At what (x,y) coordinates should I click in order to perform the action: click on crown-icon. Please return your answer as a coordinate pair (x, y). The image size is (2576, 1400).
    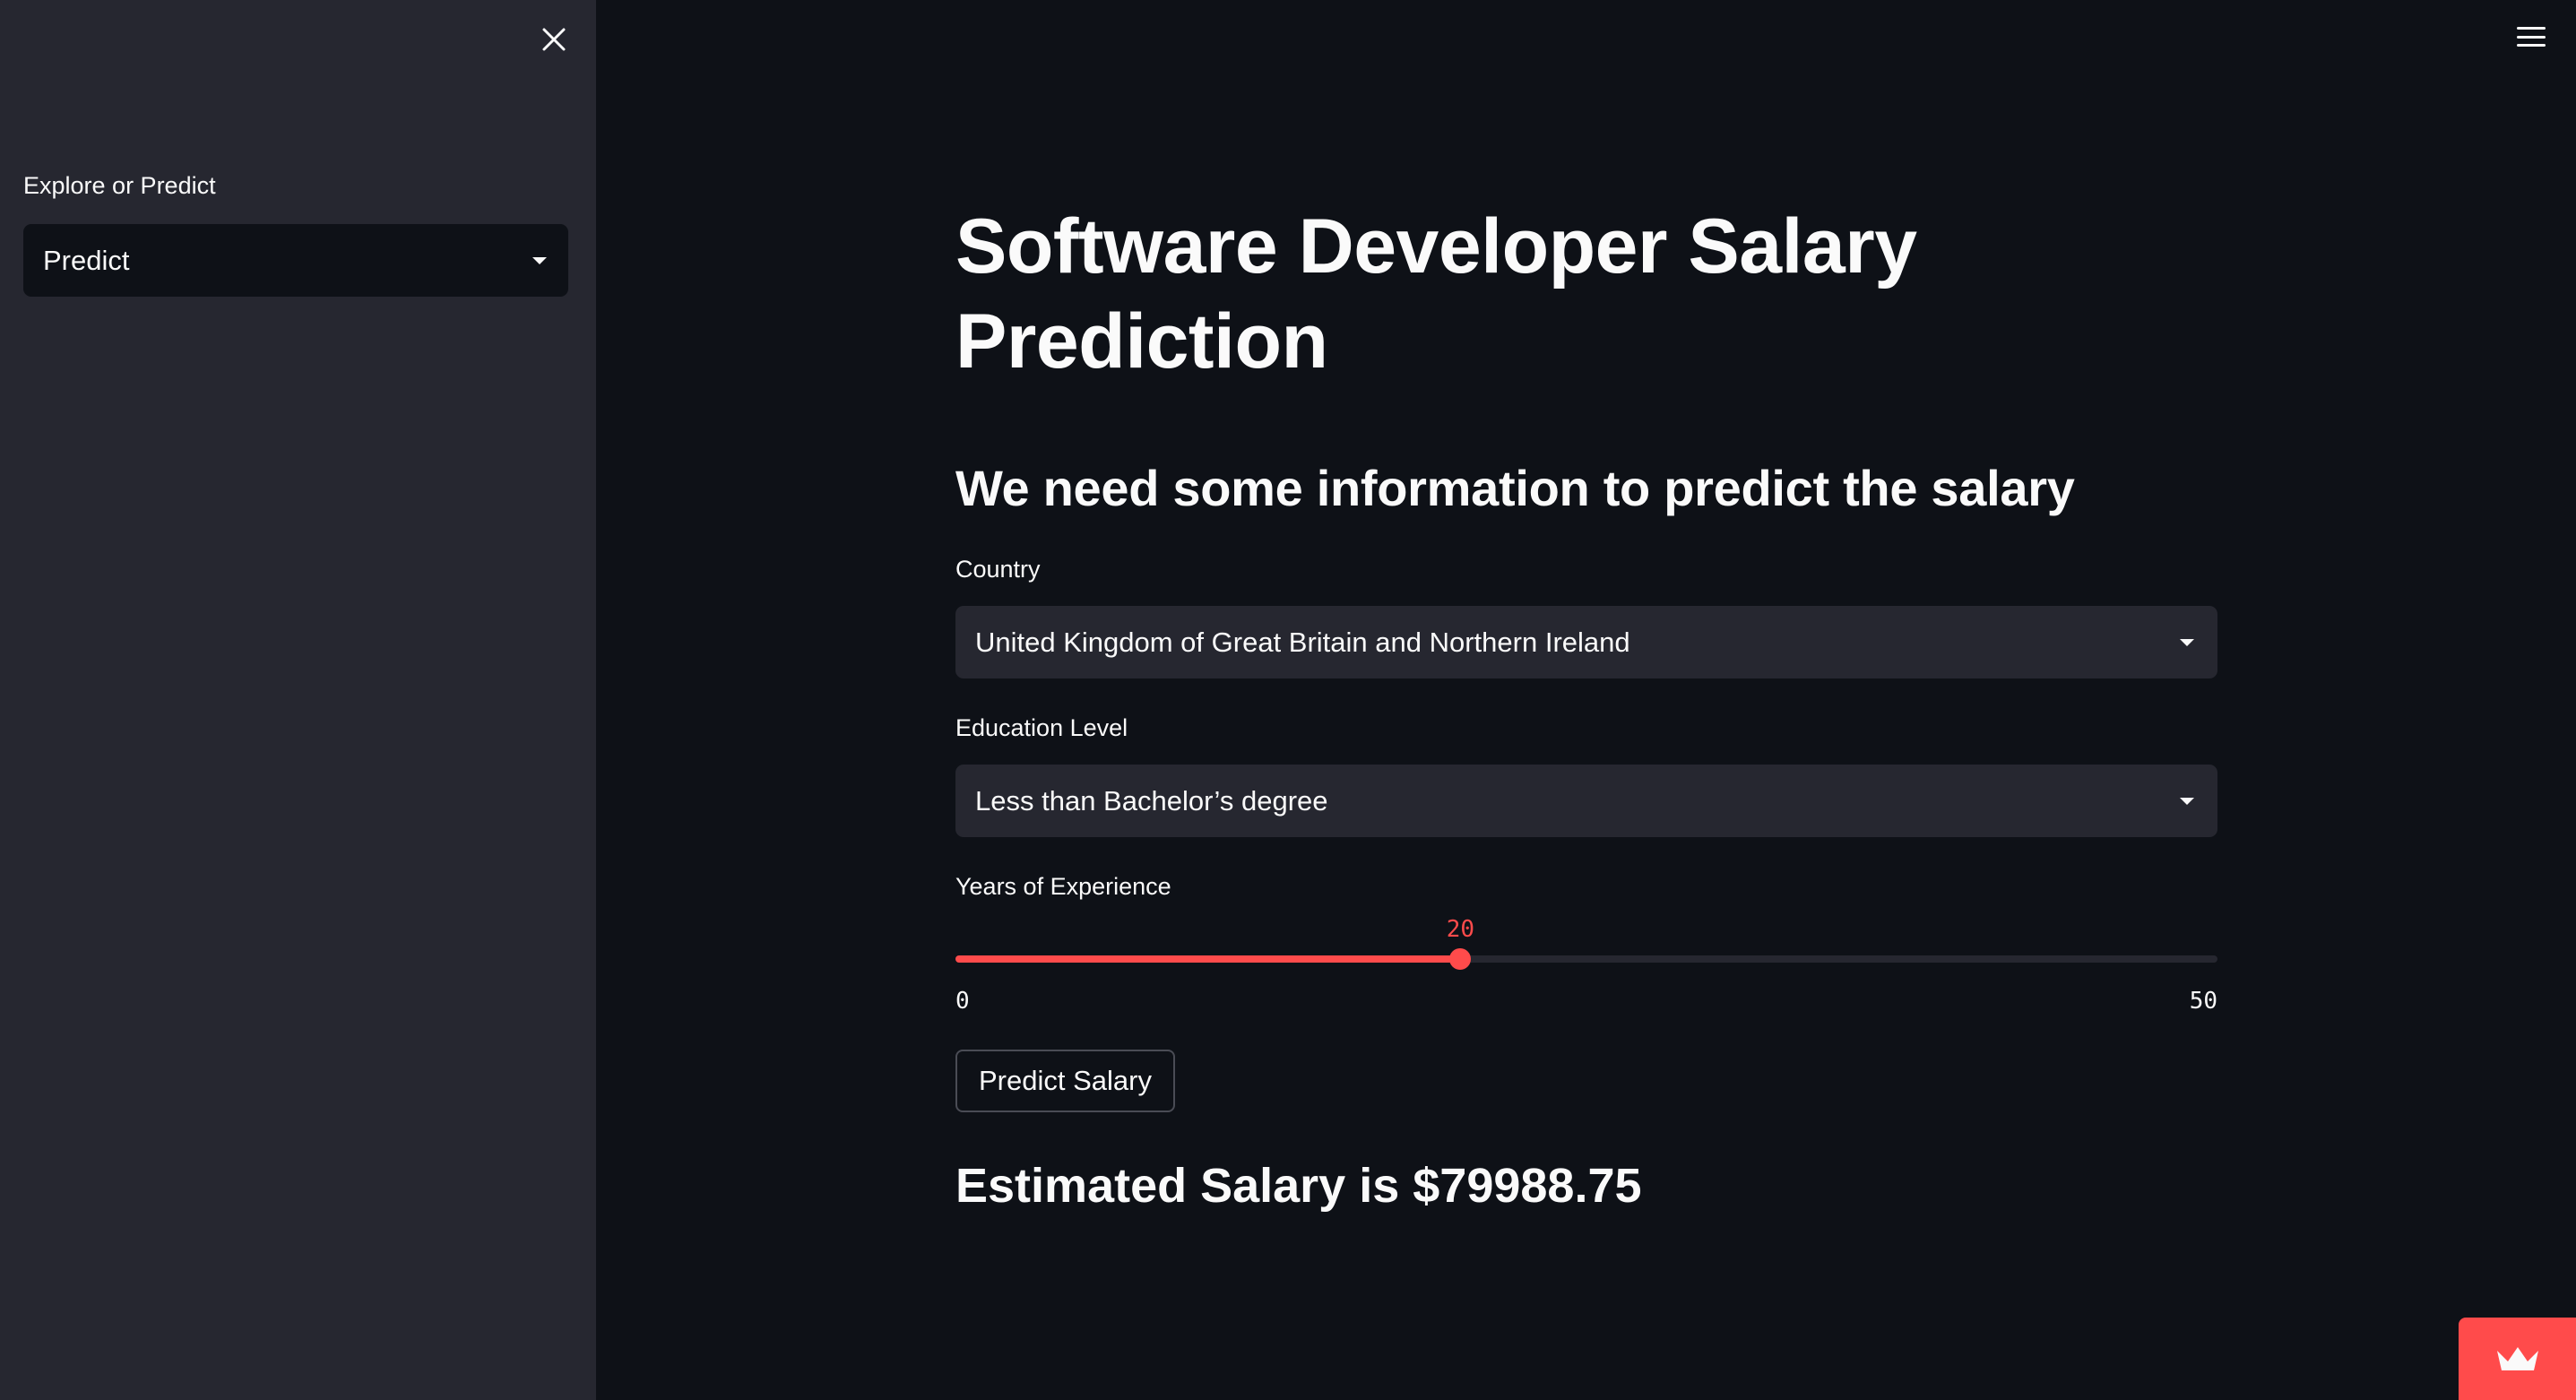
    Looking at the image, I should click on (2517, 1358).